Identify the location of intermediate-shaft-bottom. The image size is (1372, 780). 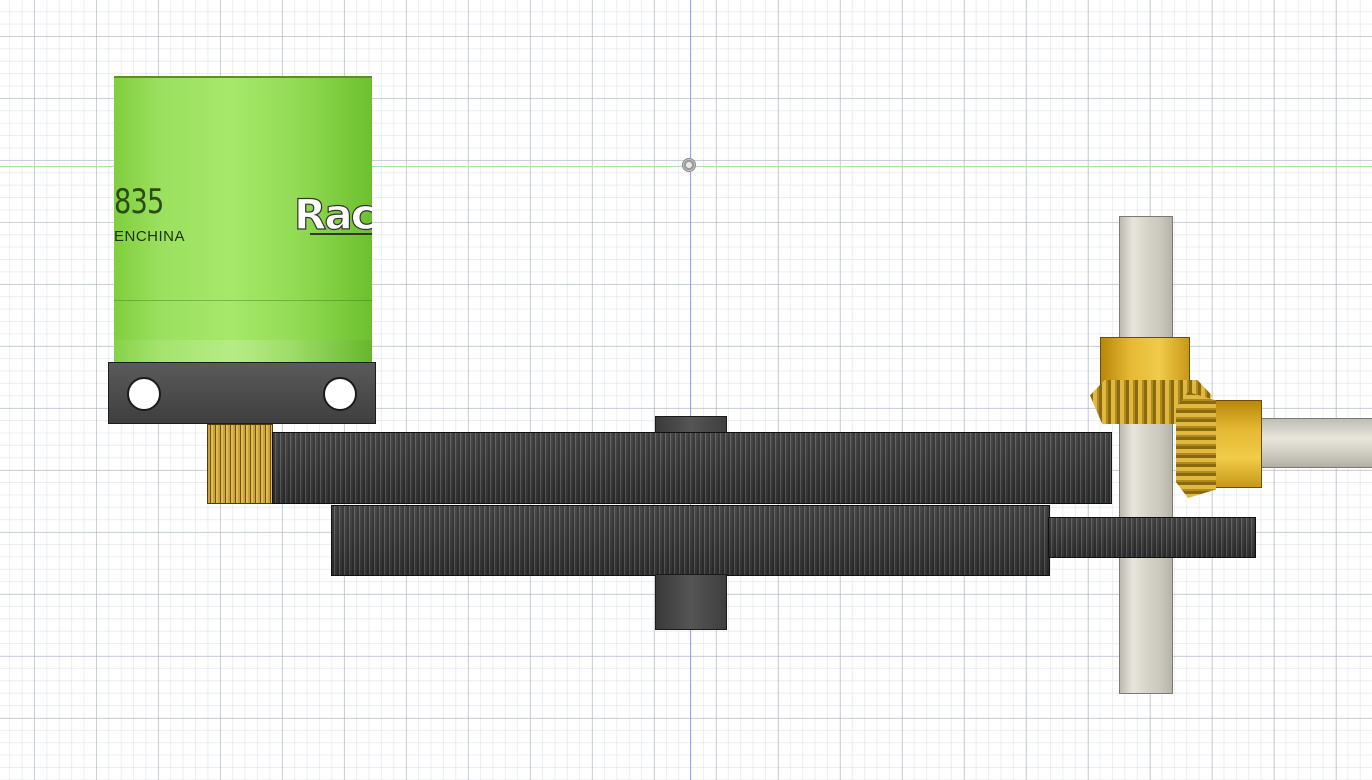
(691, 602).